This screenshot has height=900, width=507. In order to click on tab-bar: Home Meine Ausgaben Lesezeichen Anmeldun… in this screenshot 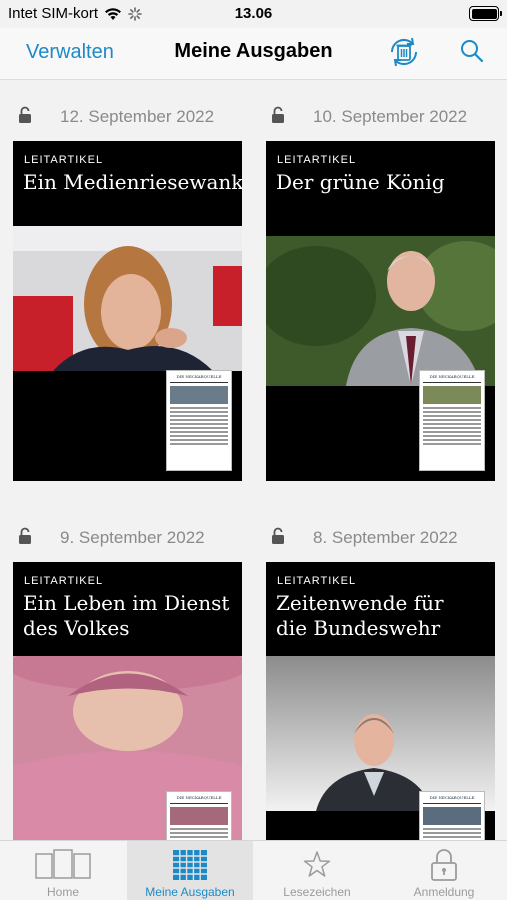, I will do `click(253, 870)`.